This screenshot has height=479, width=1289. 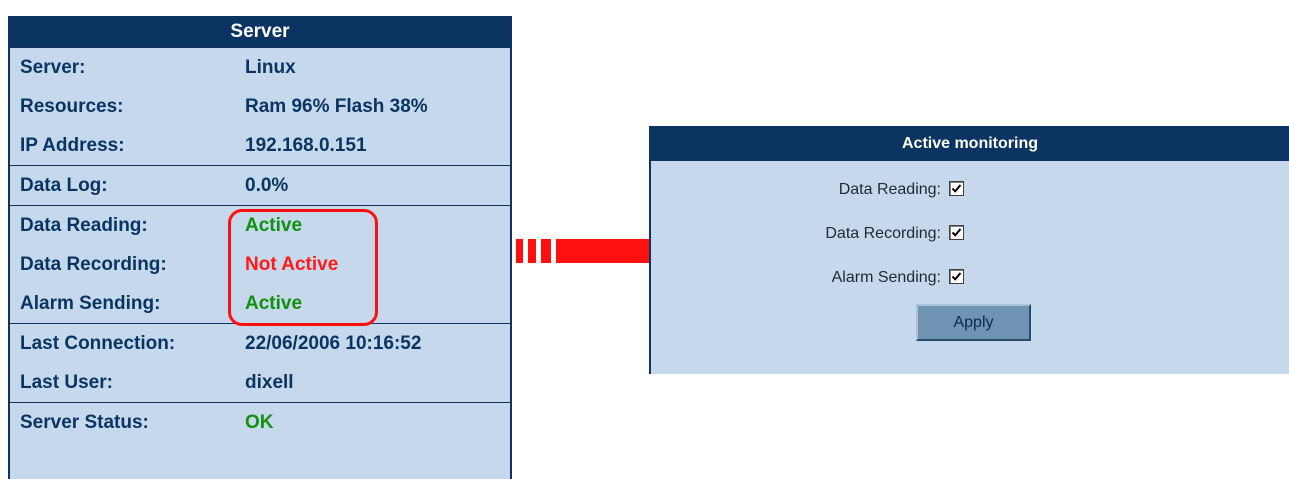 What do you see at coordinates (274, 303) in the screenshot?
I see `alarm-sending-status: Active` at bounding box center [274, 303].